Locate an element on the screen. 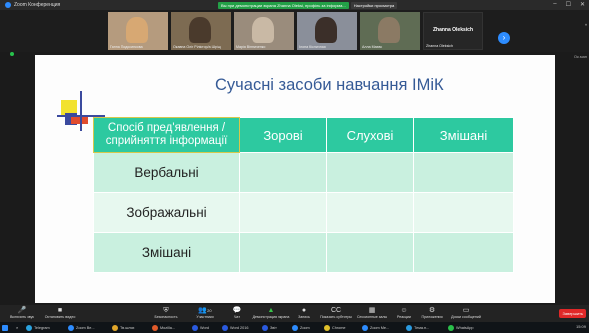 This screenshot has width=589, height=333. active-speaker-tile: Zhanna Oleksich Zhanna Oleksich is located at coordinates (453, 31).